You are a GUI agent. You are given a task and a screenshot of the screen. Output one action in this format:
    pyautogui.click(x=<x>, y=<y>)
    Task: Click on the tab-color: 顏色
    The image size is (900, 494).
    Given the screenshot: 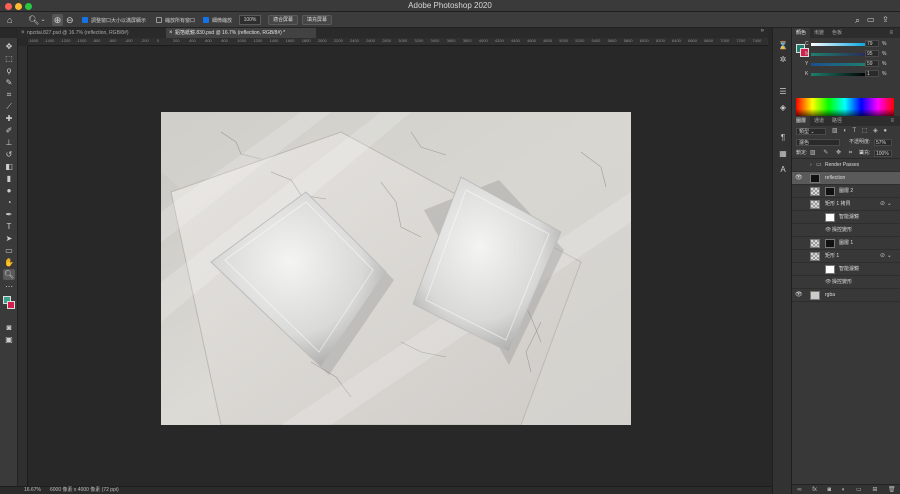 What is the action you would take?
    pyautogui.click(x=801, y=33)
    